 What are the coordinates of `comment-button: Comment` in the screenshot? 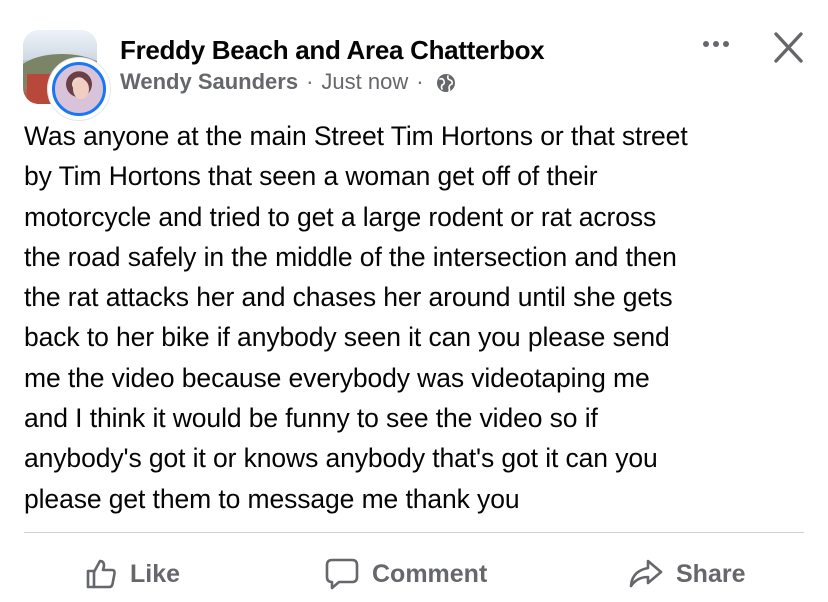 It's located at (405, 574).